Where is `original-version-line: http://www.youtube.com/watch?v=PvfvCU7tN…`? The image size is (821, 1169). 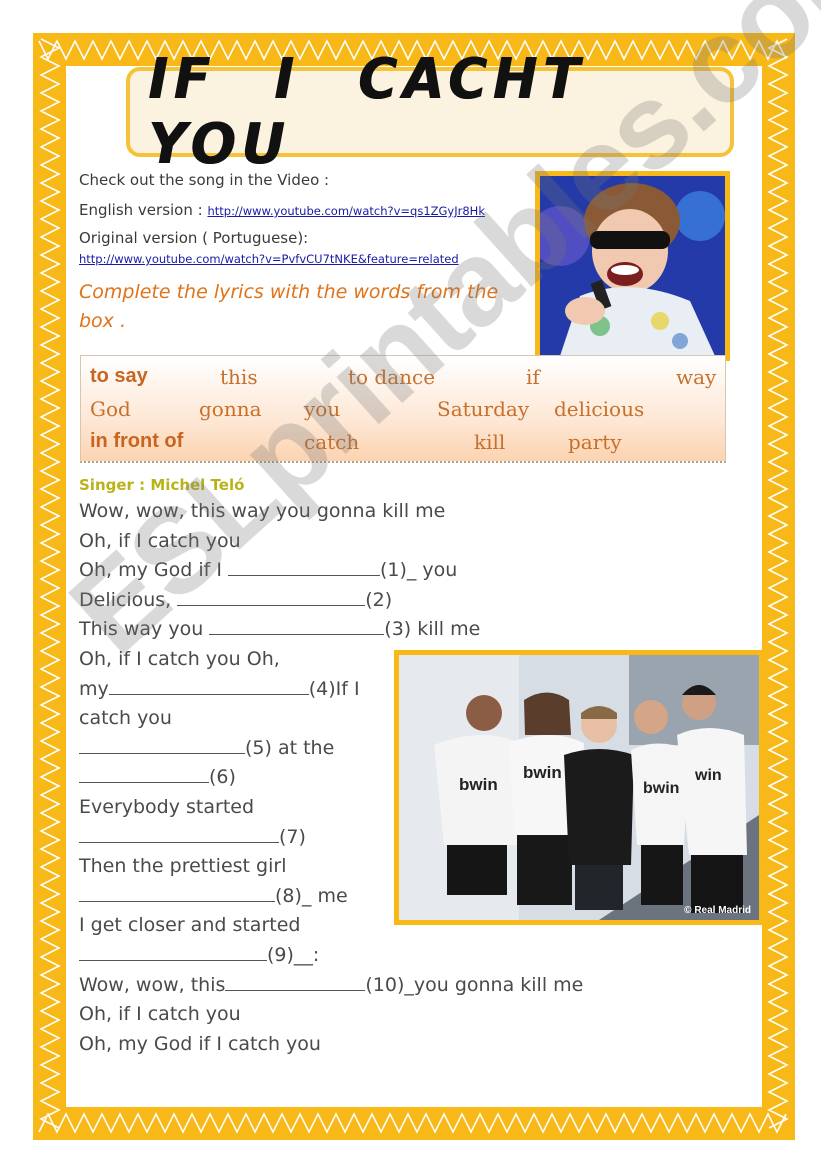
original-version-line: http://www.youtube.com/watch?v=PvfvCU7tN… is located at coordinates (282, 258).